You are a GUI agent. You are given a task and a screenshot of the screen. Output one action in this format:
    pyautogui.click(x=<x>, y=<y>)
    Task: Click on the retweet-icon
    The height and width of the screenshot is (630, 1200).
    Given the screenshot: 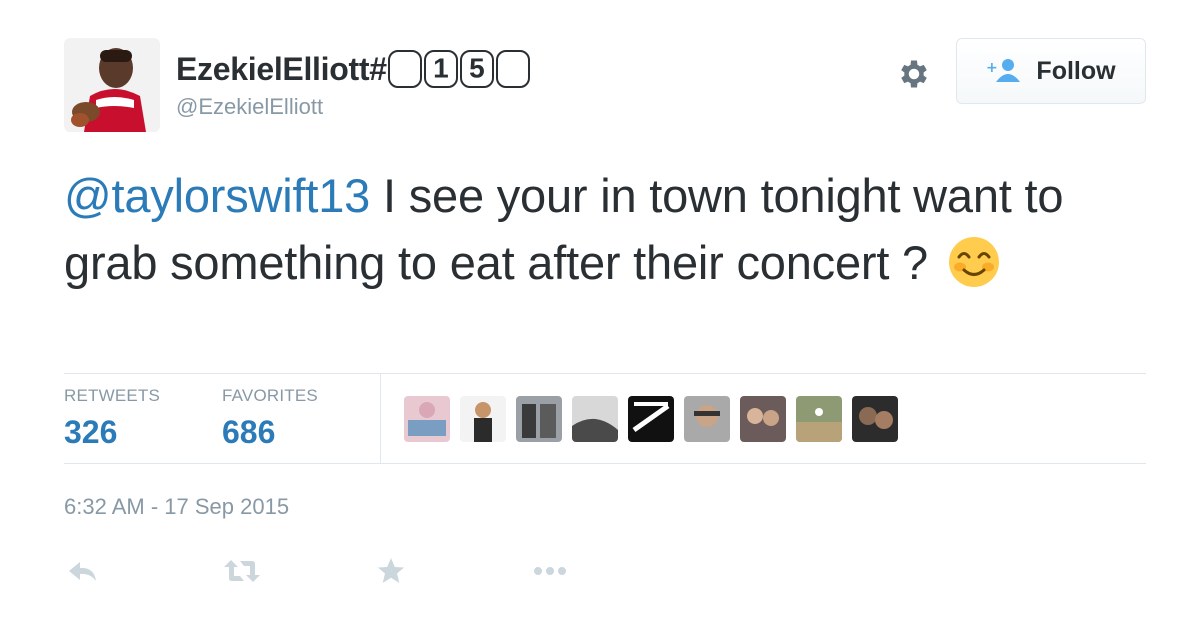 What is the action you would take?
    pyautogui.click(x=241, y=571)
    